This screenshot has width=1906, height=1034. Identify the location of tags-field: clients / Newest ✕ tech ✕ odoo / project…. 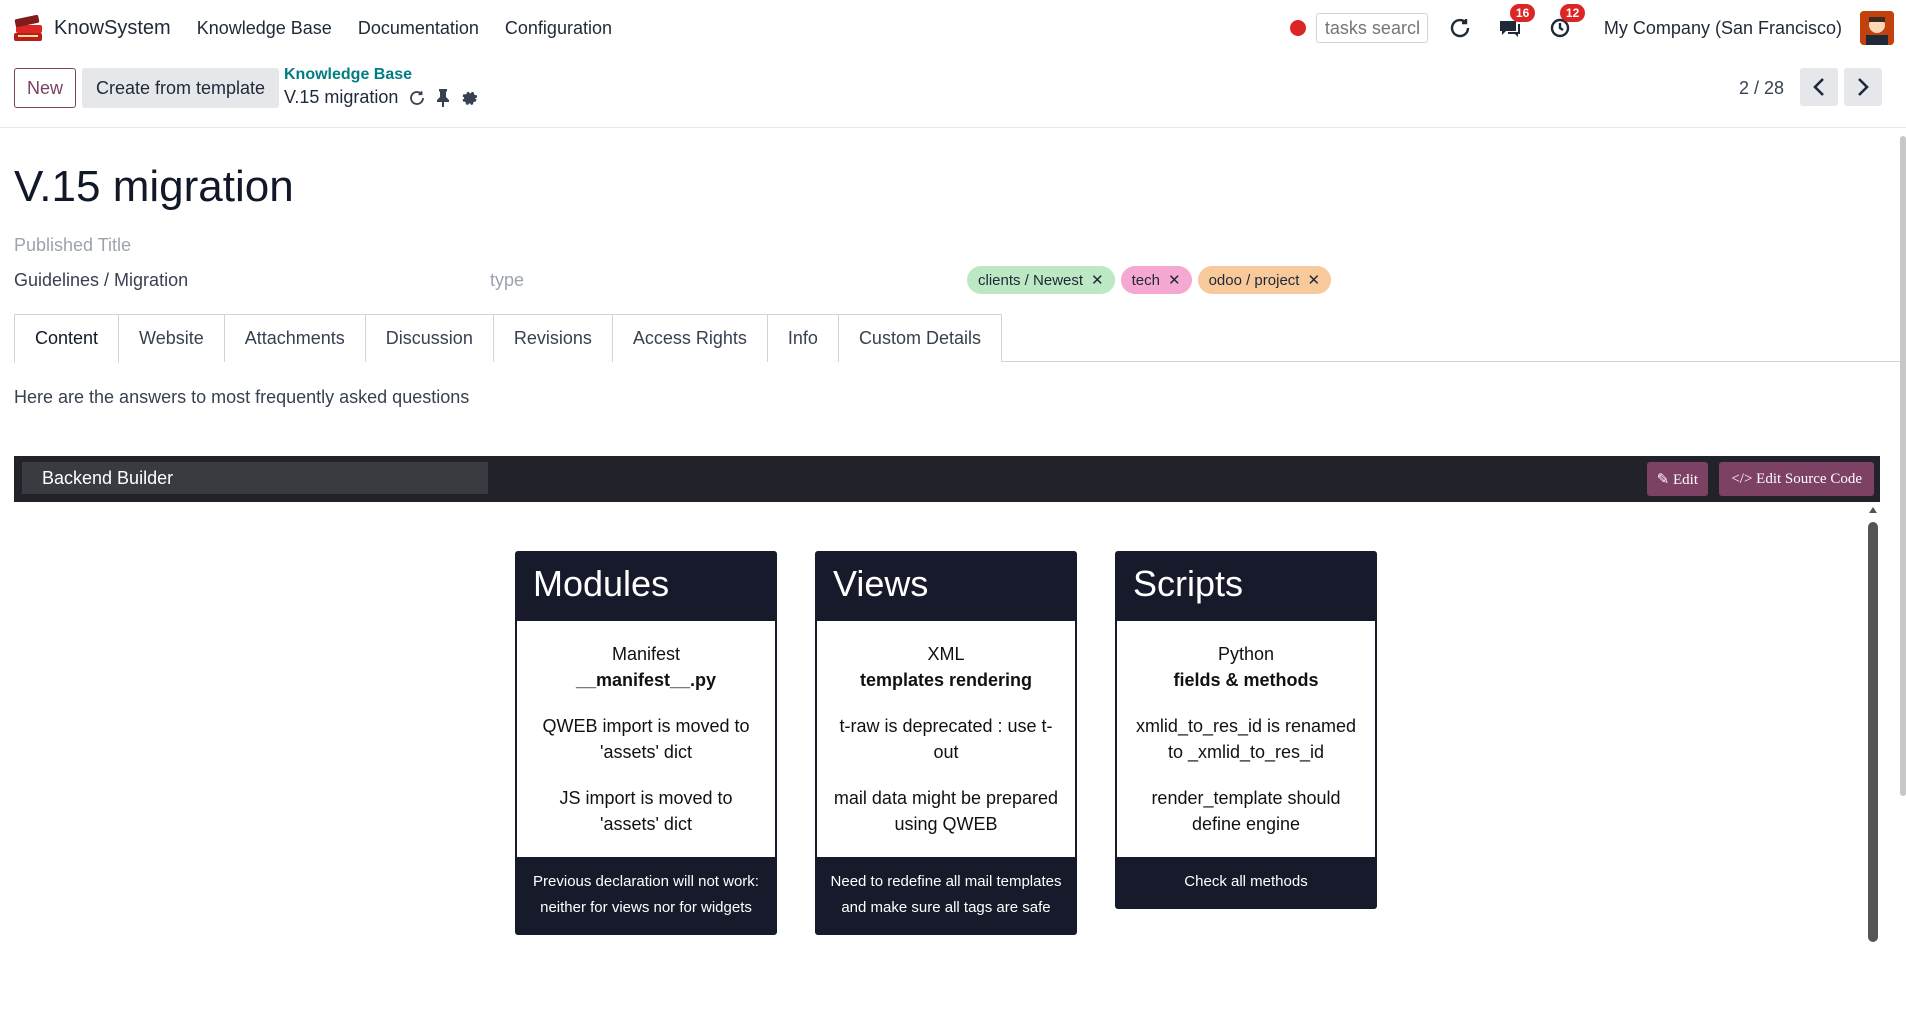
(1149, 280).